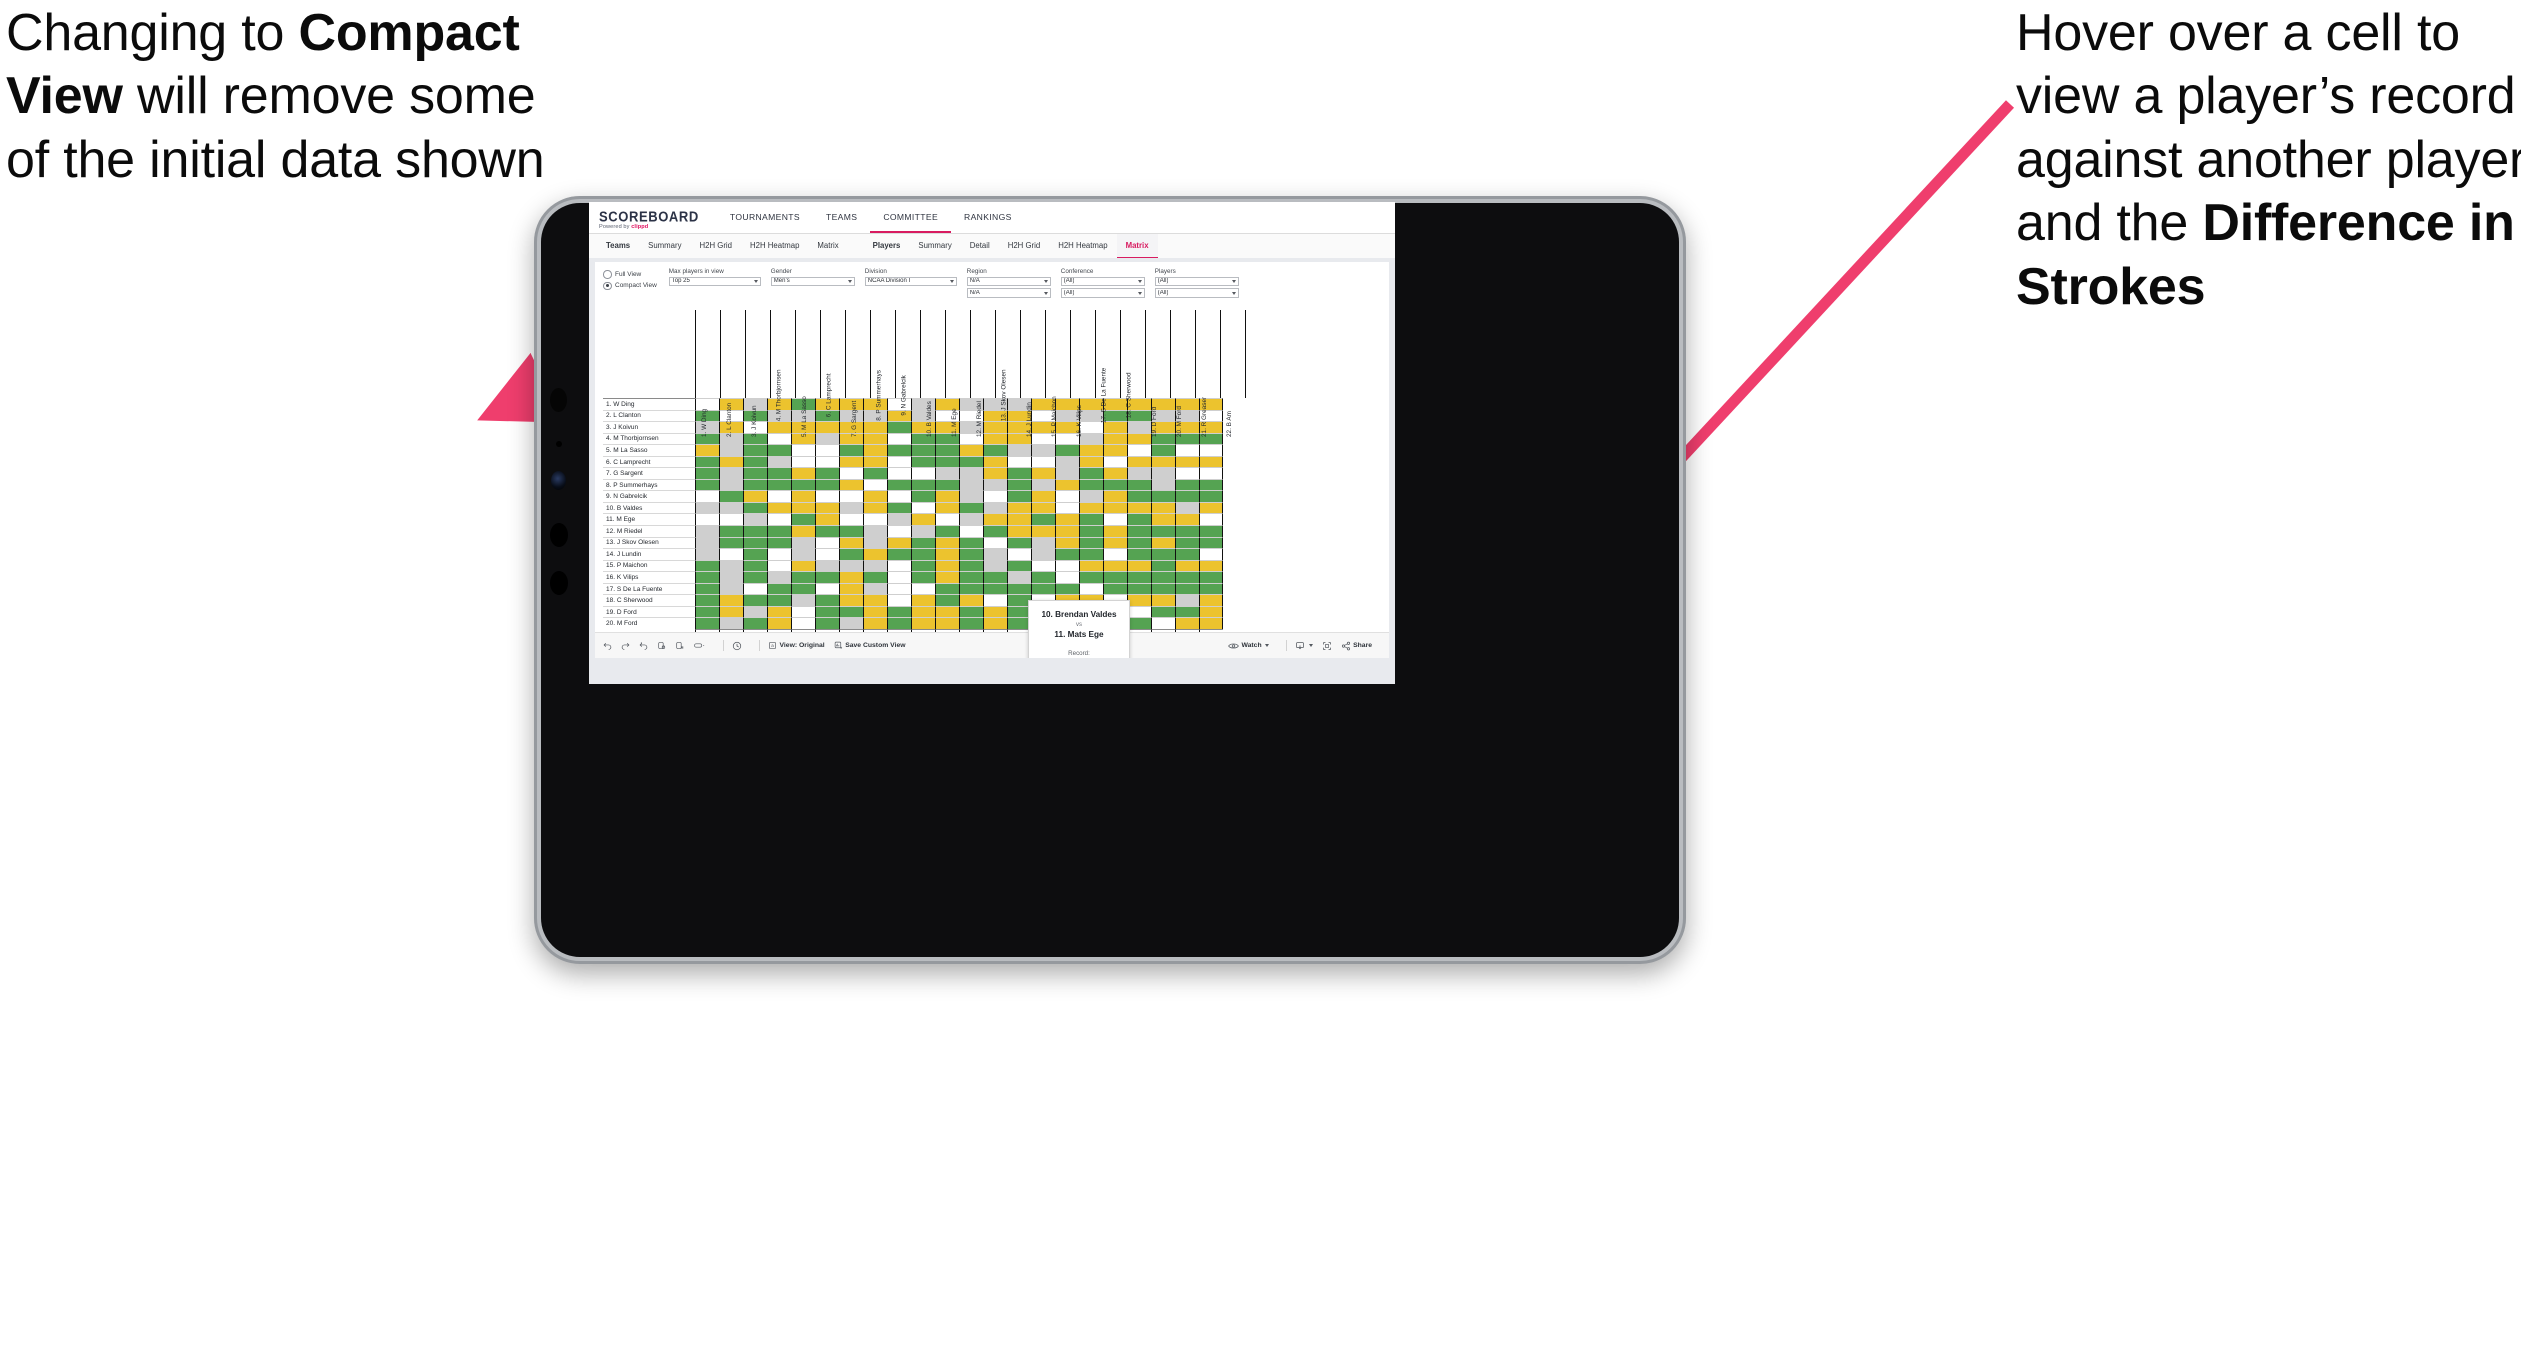 Image resolution: width=2521 pixels, height=1356 pixels. What do you see at coordinates (988, 217) in the screenshot?
I see `nav-rankings: RANKINGS` at bounding box center [988, 217].